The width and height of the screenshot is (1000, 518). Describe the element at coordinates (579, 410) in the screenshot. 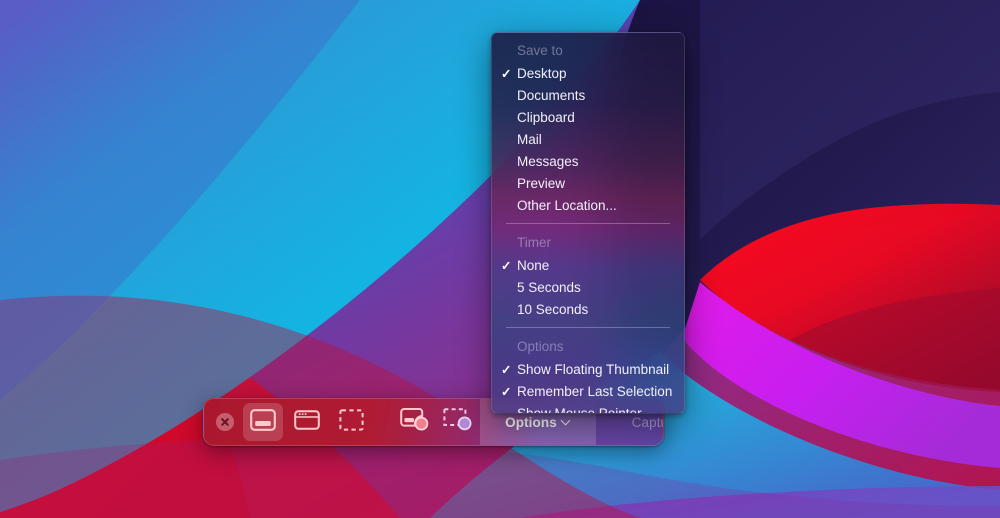

I see `menu-item-label: Show Mouse Pointer` at that location.